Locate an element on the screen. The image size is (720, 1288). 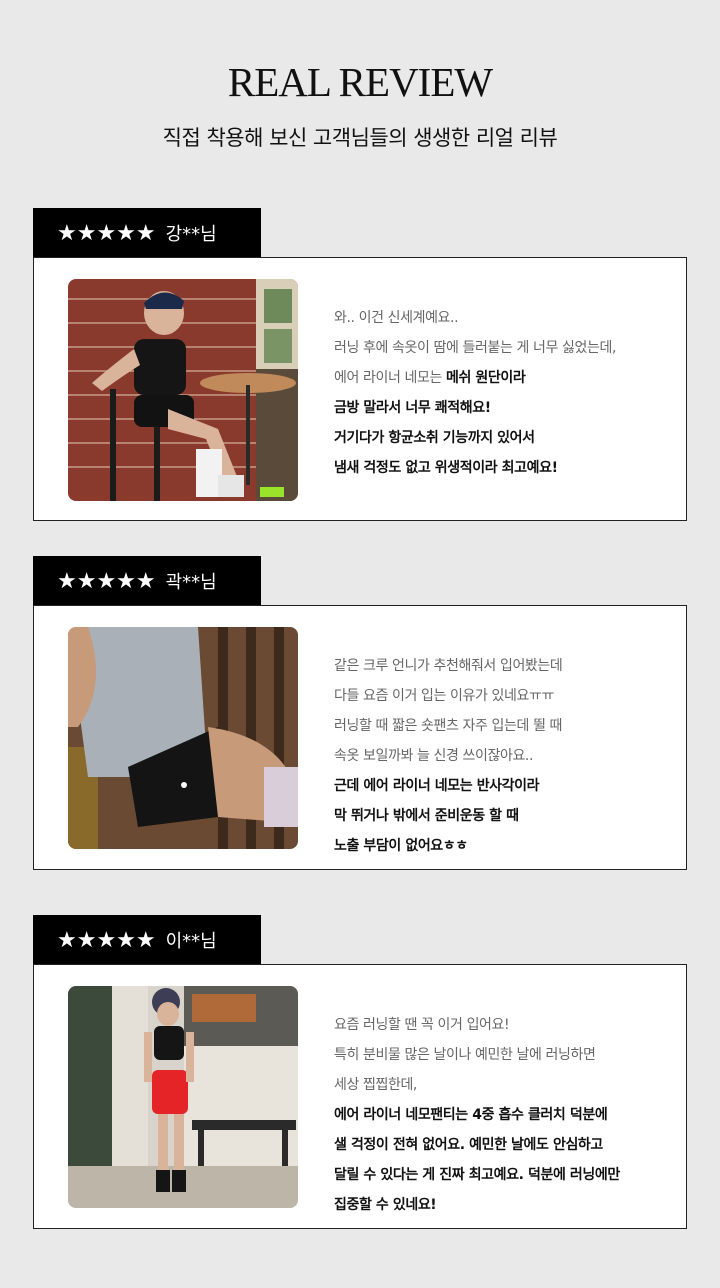
review-line: 러닝할 때 짧은 숏팬츠 자주 입는데 뛸 때 is located at coordinates (448, 726).